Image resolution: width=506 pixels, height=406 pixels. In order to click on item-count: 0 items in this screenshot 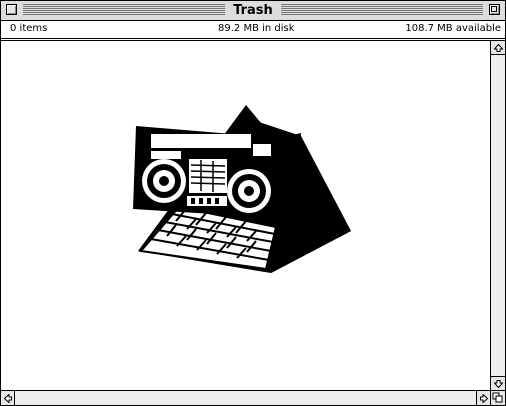, I will do `click(29, 28)`.